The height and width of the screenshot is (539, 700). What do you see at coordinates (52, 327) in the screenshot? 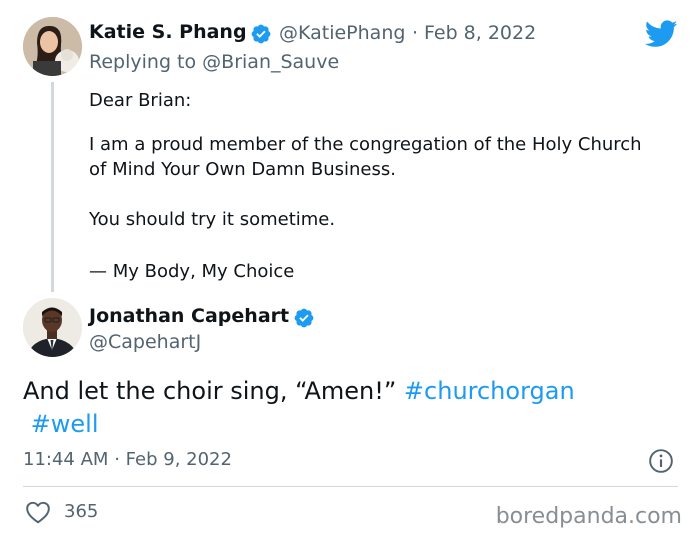
I see `avatar-jonathan` at bounding box center [52, 327].